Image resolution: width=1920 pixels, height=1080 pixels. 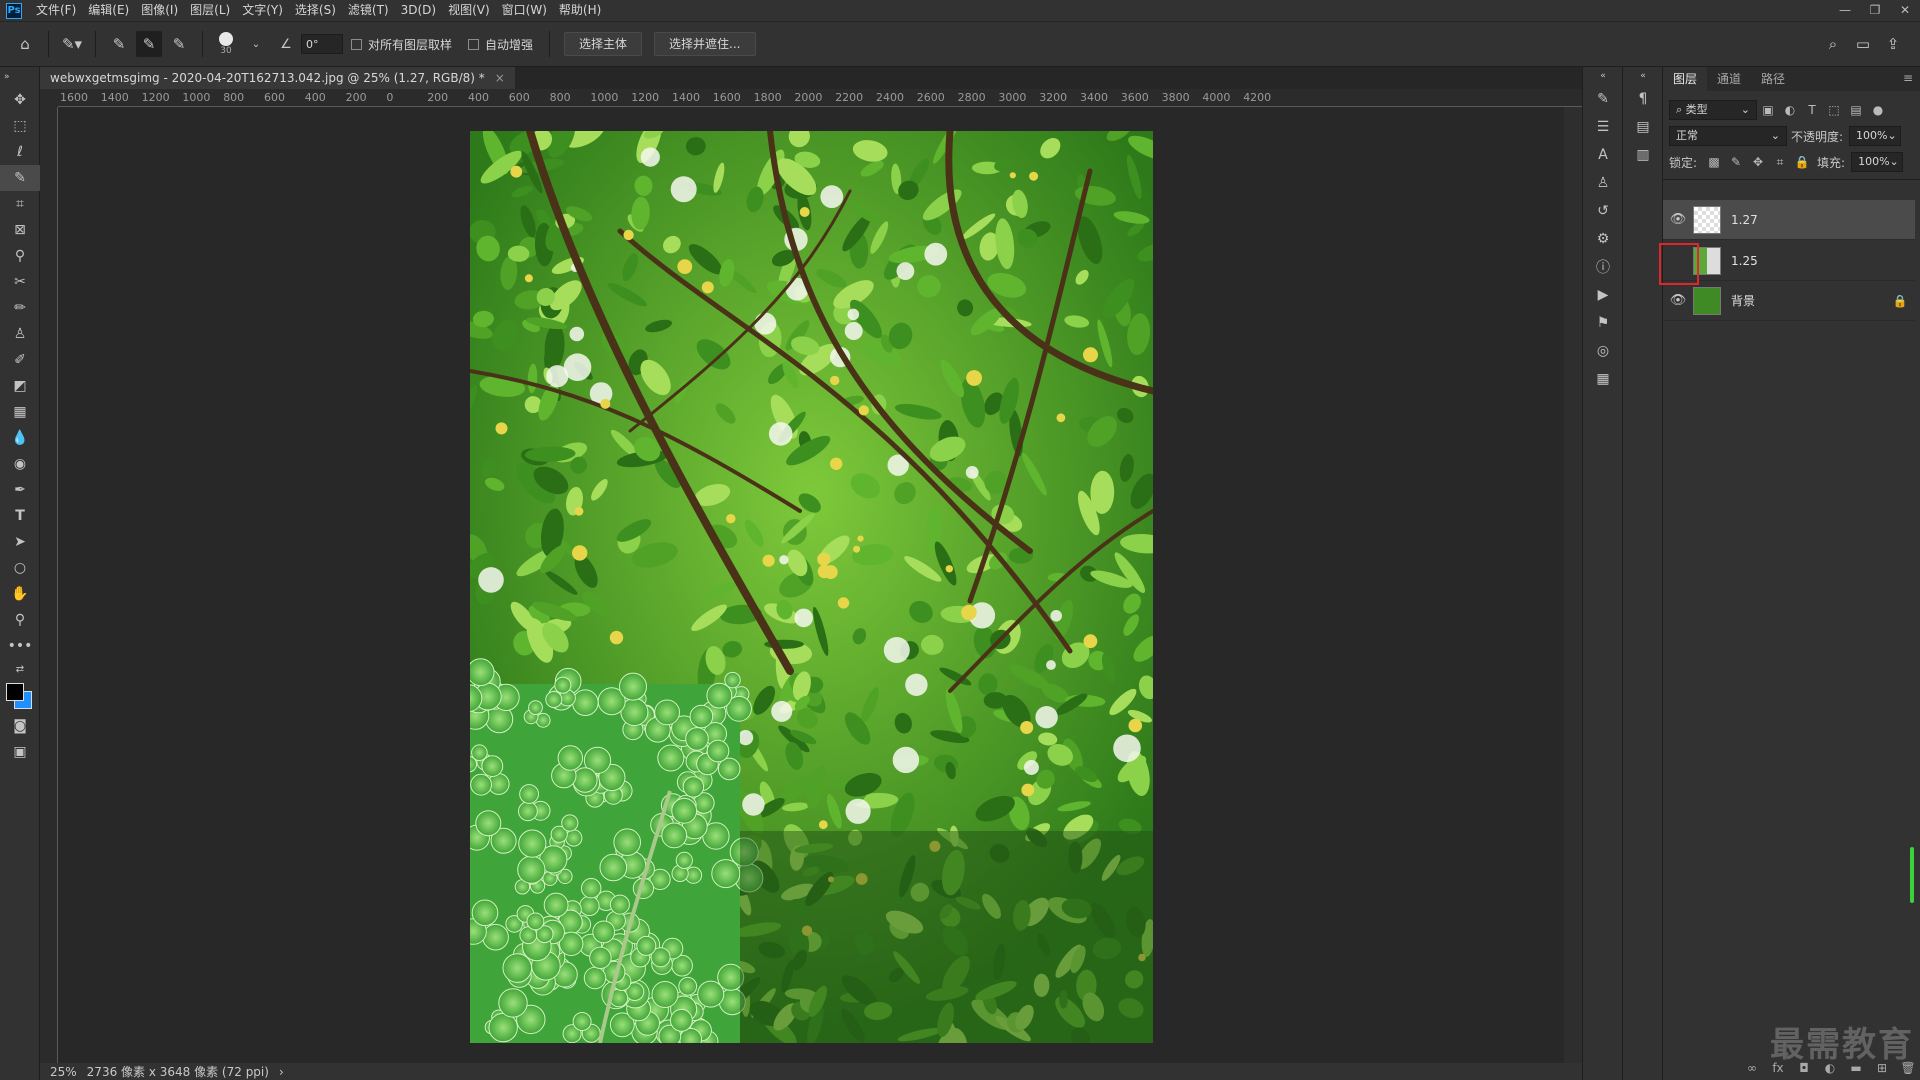 I want to click on smart-object-filter-icon: ▤, so click(x=1856, y=110).